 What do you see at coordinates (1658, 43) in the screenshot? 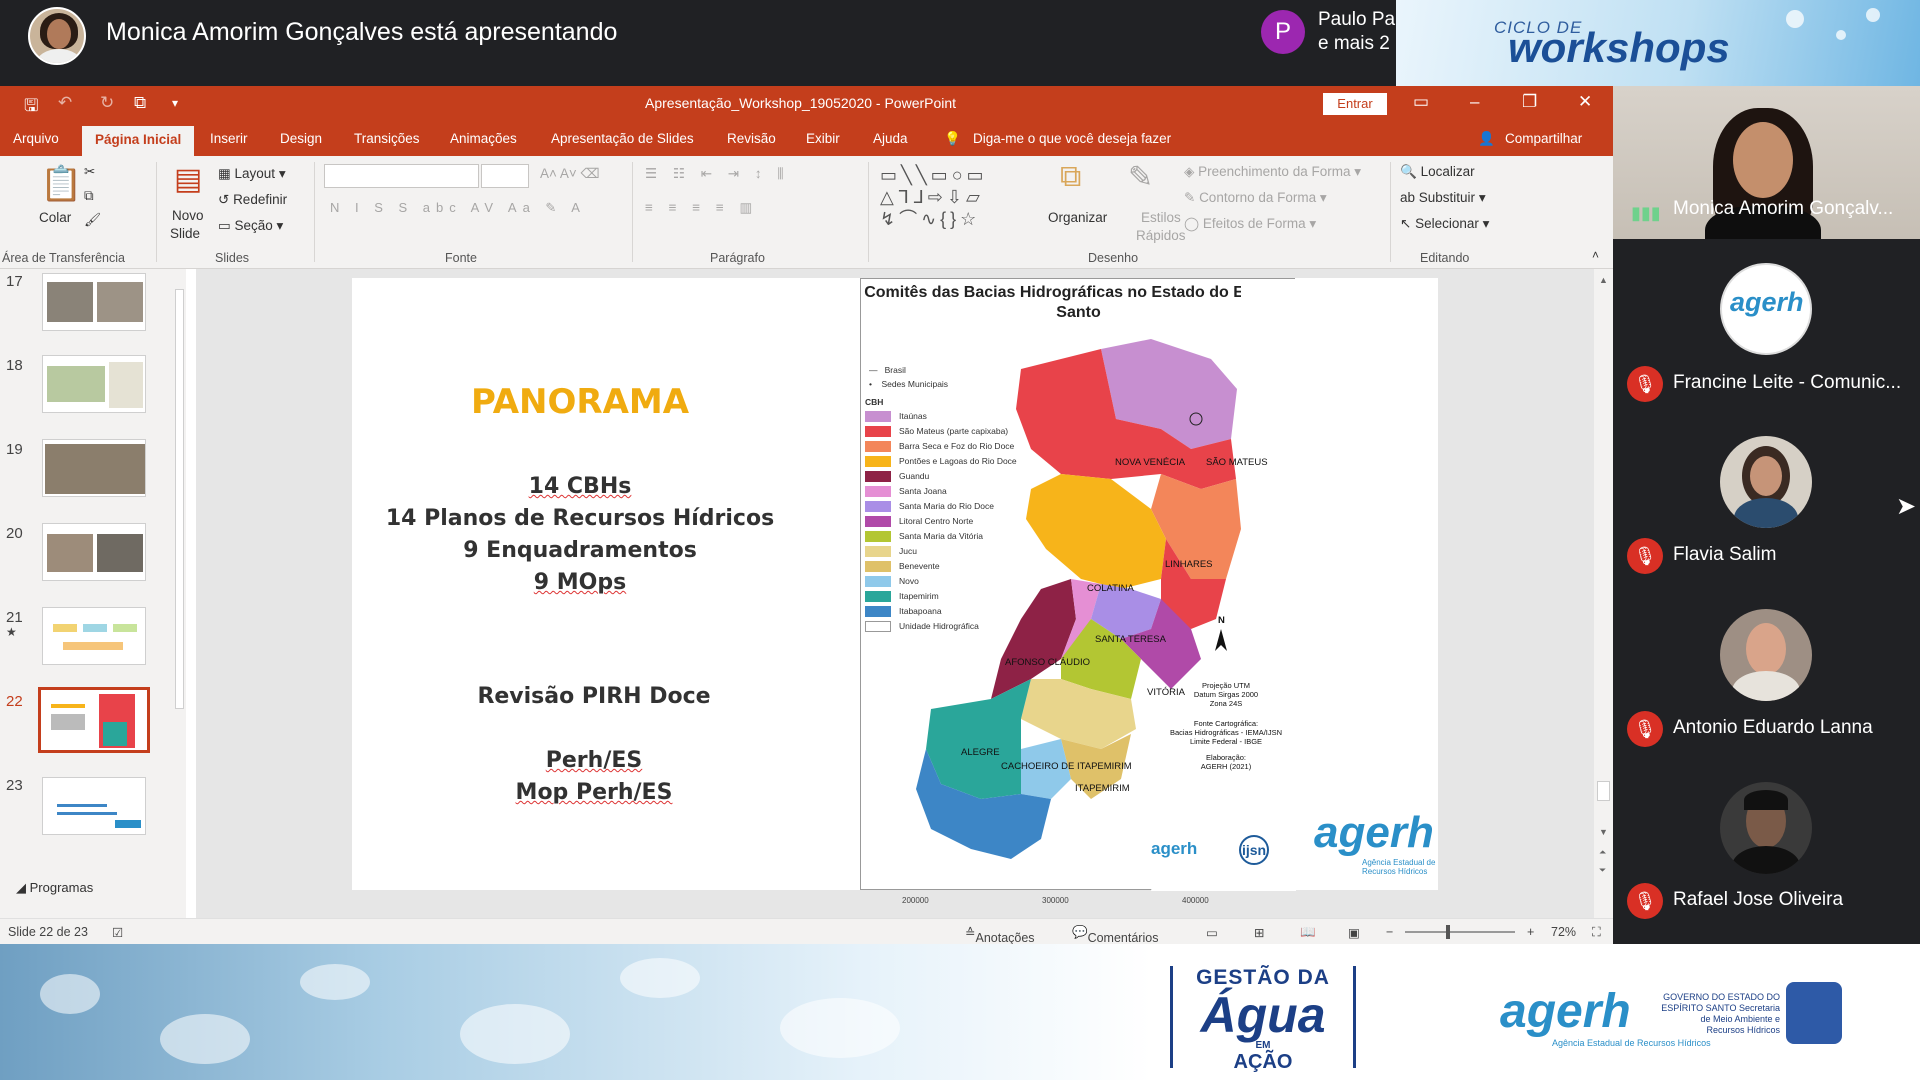
I see `workshop-banner: CICLO DE workshops` at bounding box center [1658, 43].